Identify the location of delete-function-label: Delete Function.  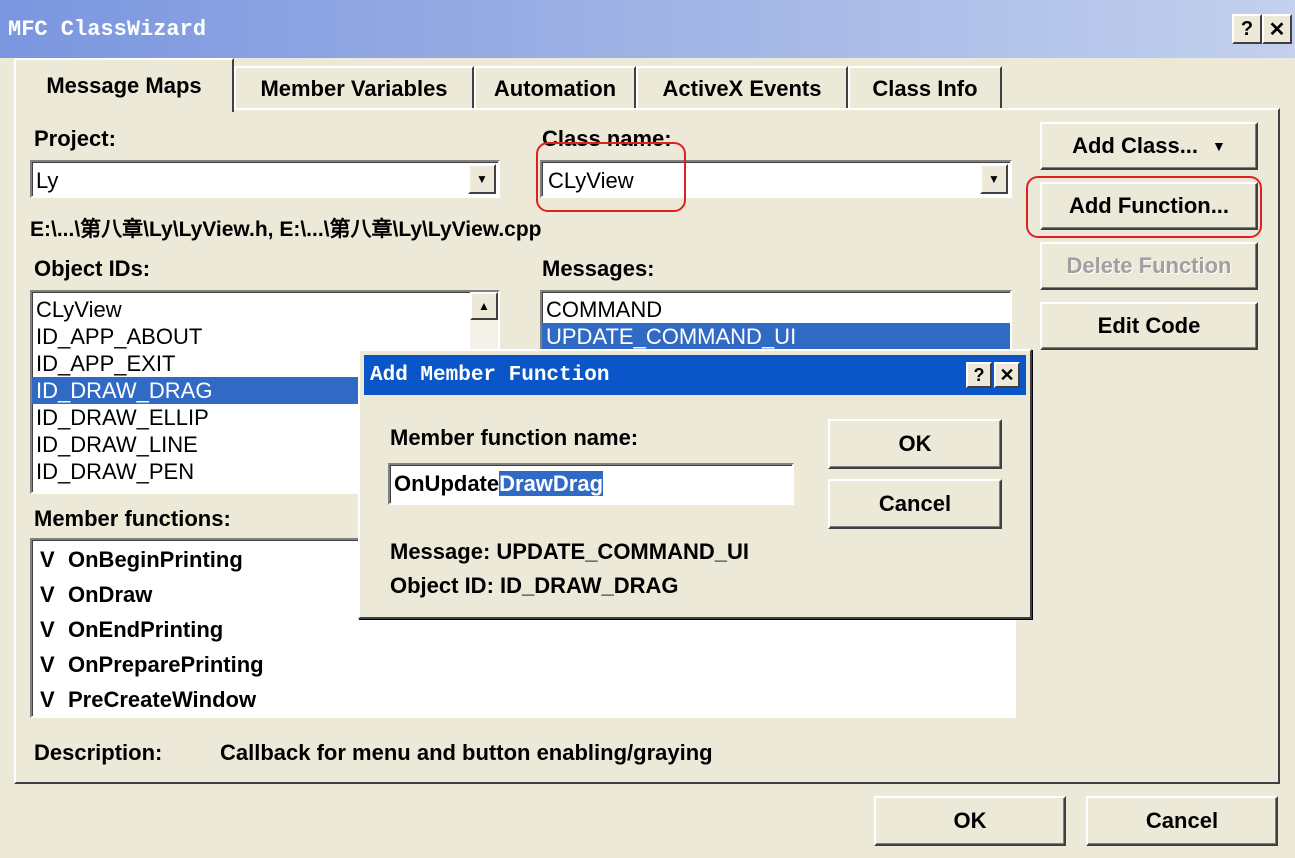
(1149, 265).